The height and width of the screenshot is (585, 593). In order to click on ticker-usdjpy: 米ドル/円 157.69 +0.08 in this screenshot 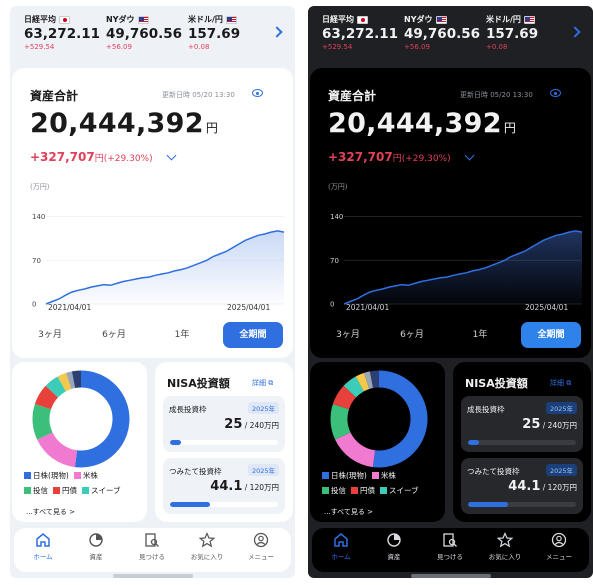, I will do `click(512, 32)`.